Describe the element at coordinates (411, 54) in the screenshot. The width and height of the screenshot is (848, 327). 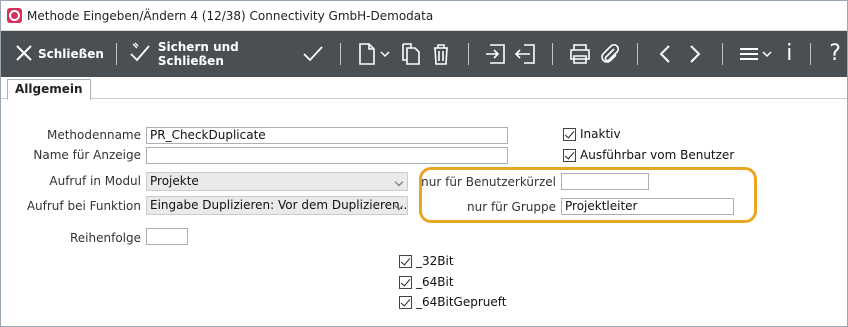
I see `copy-icon` at that location.